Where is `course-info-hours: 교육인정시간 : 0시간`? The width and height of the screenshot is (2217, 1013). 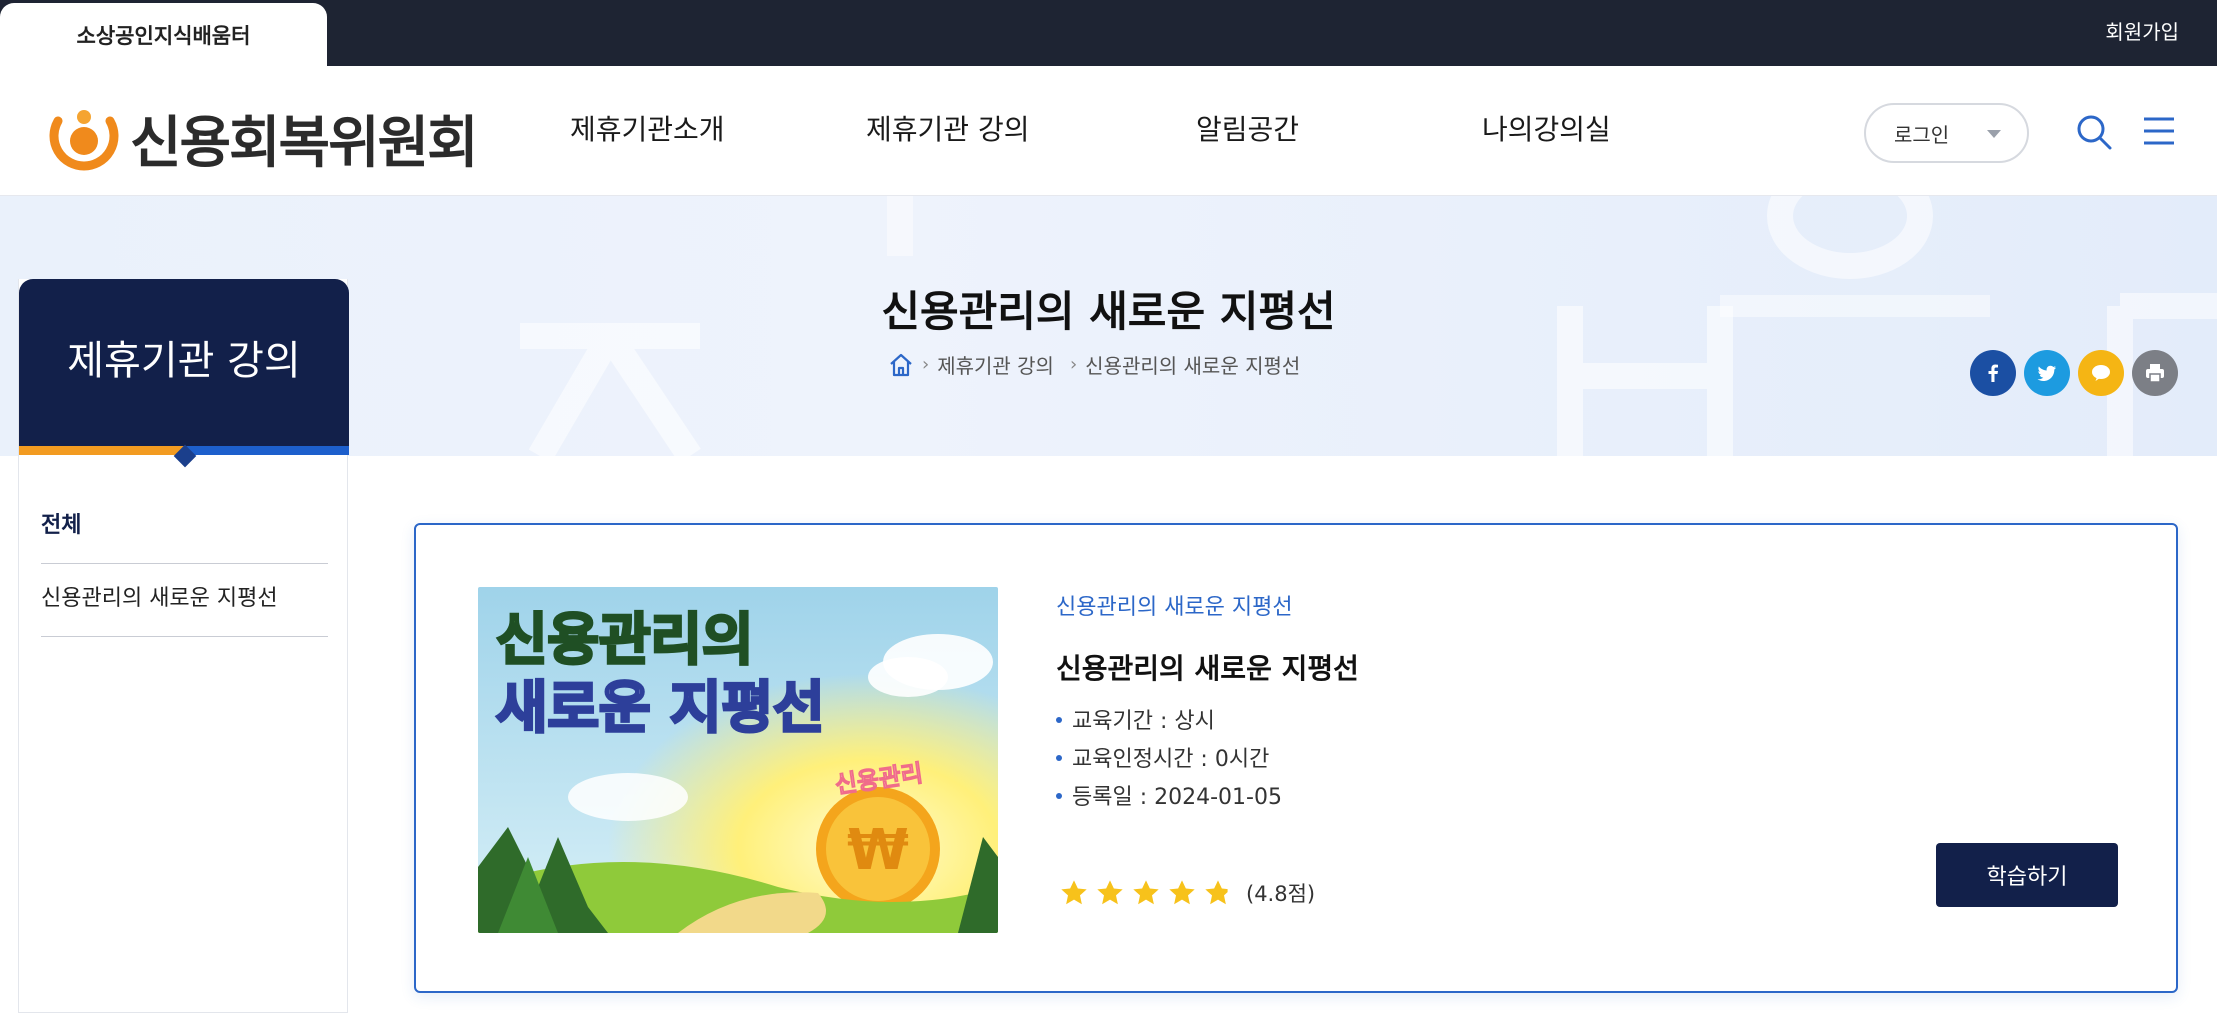
course-info-hours: 교육인정시간 : 0시간 is located at coordinates (1356, 757).